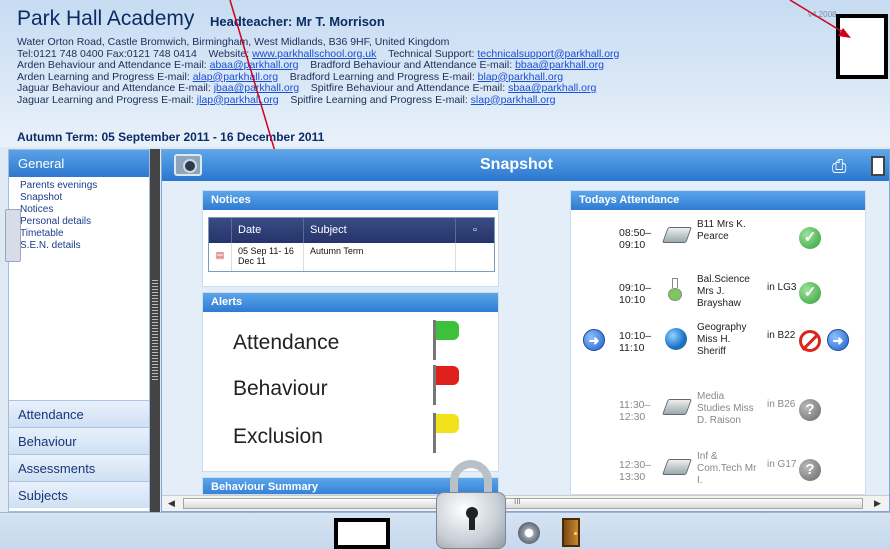  I want to click on contact-email: jbaa@parkhall.org, so click(256, 88).